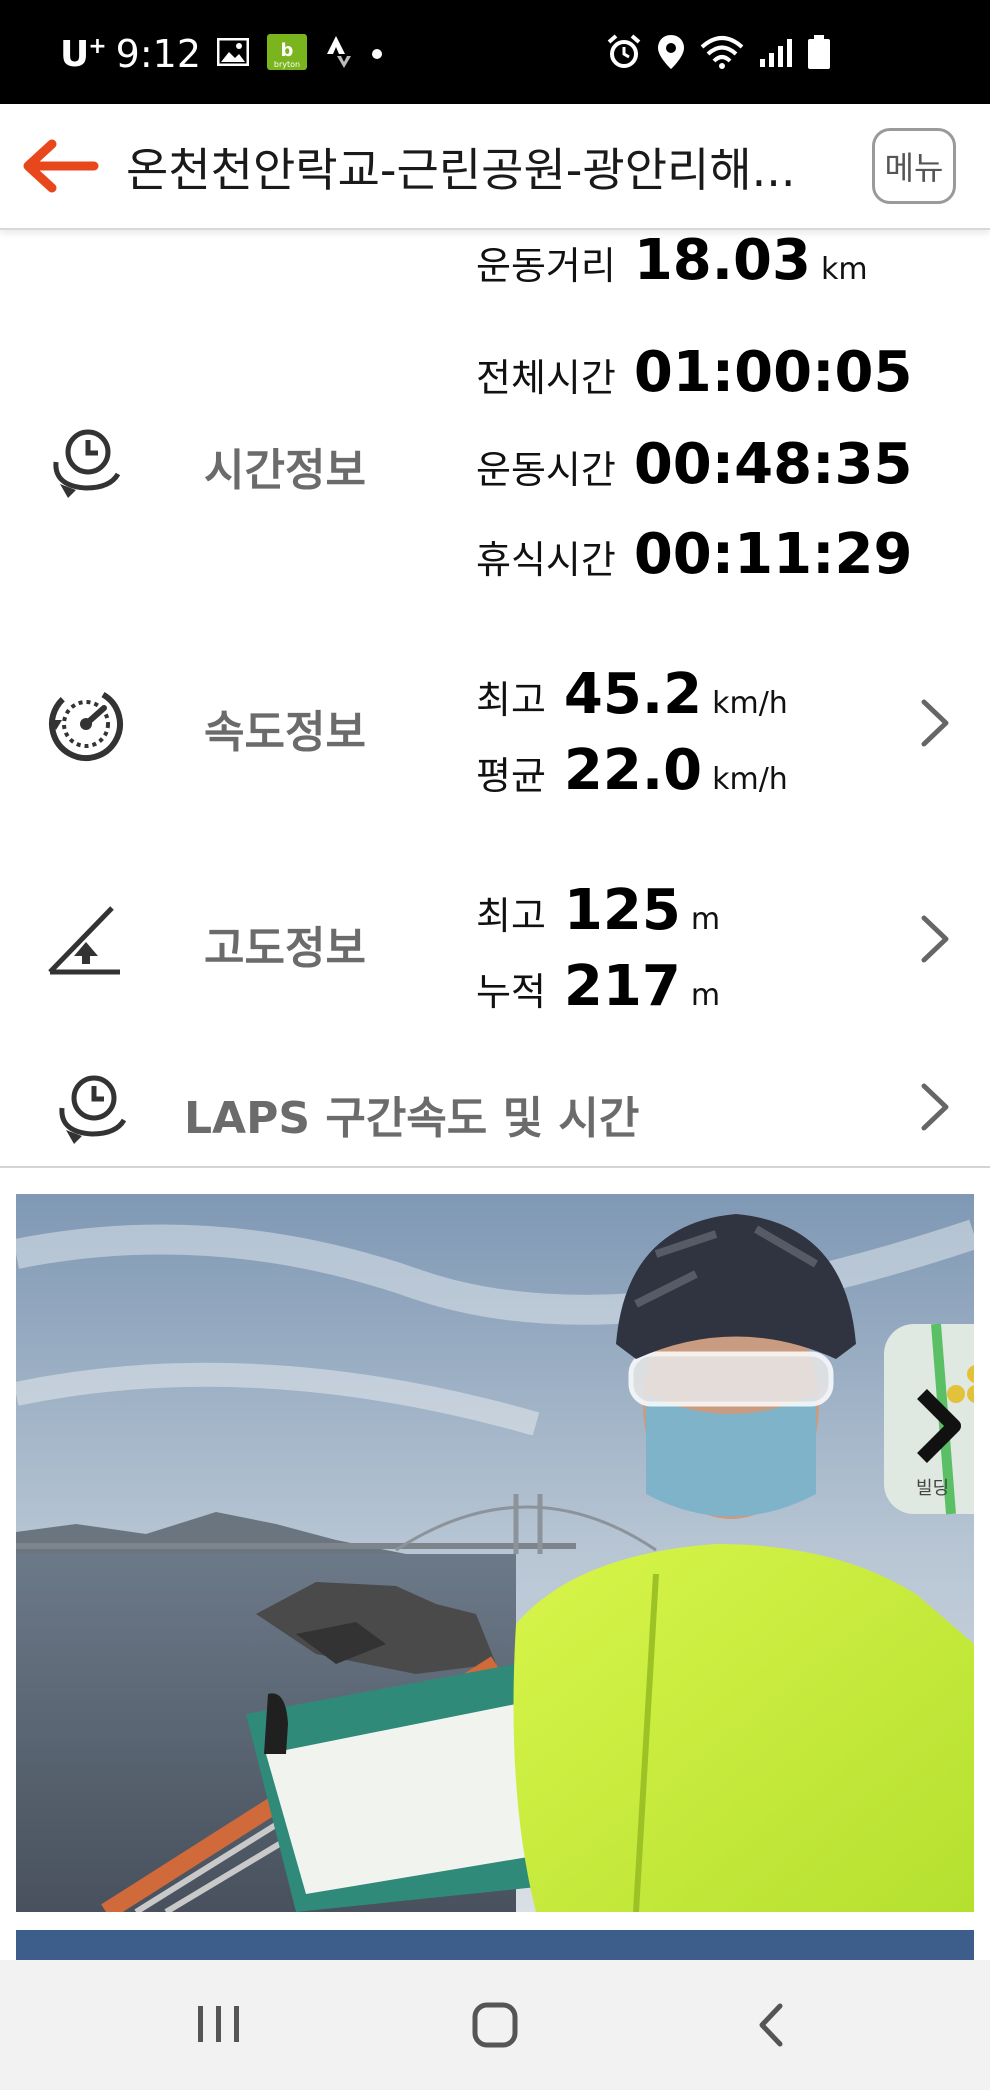 This screenshot has width=990, height=2090. Describe the element at coordinates (705, 995) in the screenshot. I see `elevation-gain-unit: m` at that location.